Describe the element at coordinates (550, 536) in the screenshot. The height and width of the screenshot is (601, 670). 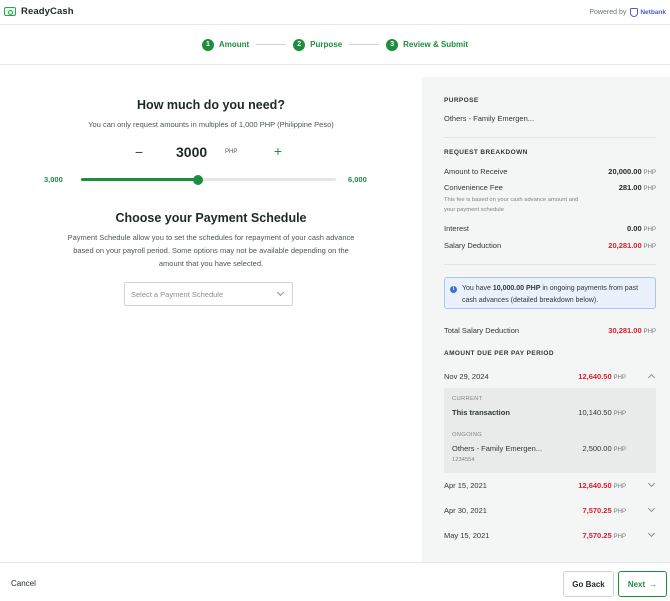
I see `pay-period-row: May 15, 2021 7,570.25 PHP` at that location.